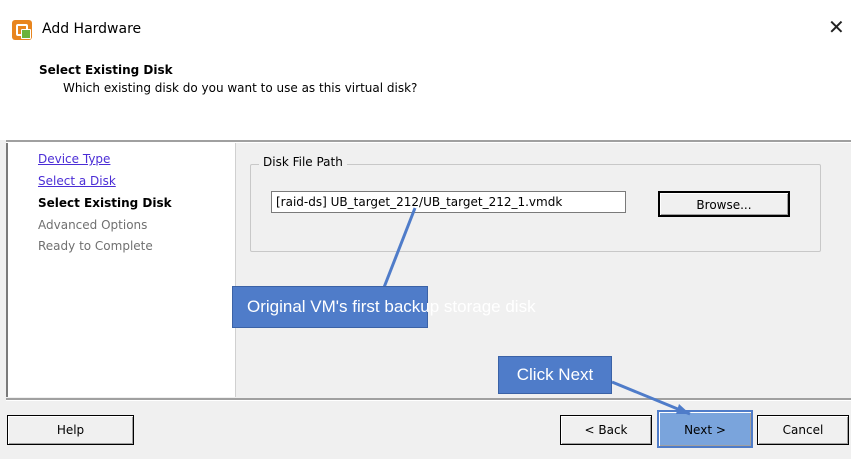 The width and height of the screenshot is (851, 459). Describe the element at coordinates (391, 306) in the screenshot. I see `disk-callout-text: Original VM's first backup storage disk` at that location.